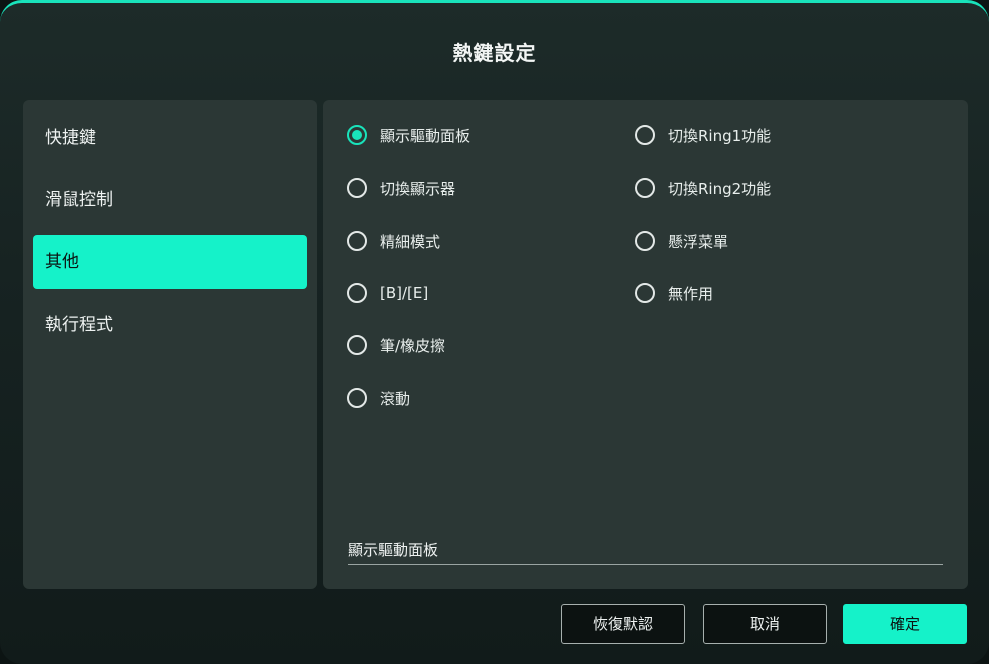 This screenshot has width=989, height=664. I want to click on option-scroll: 滾動, so click(378, 398).